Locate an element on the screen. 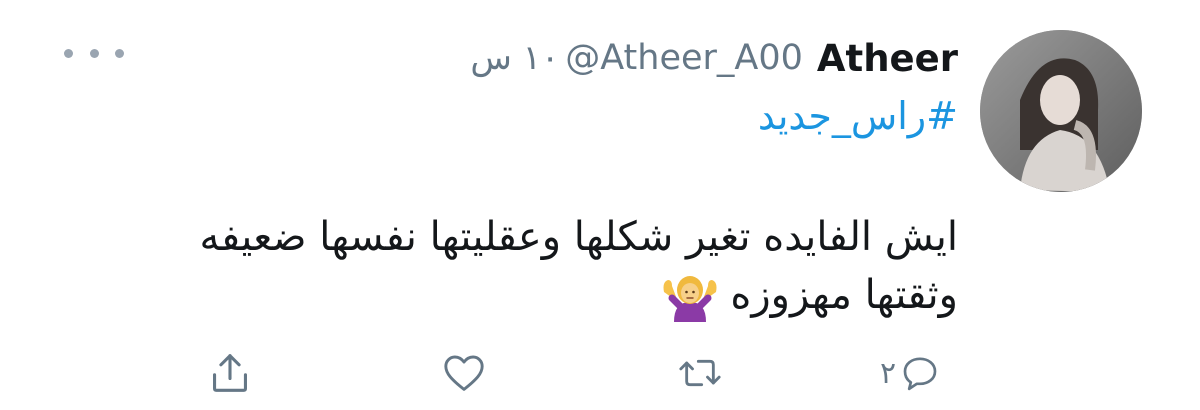  share-icon is located at coordinates (230, 373).